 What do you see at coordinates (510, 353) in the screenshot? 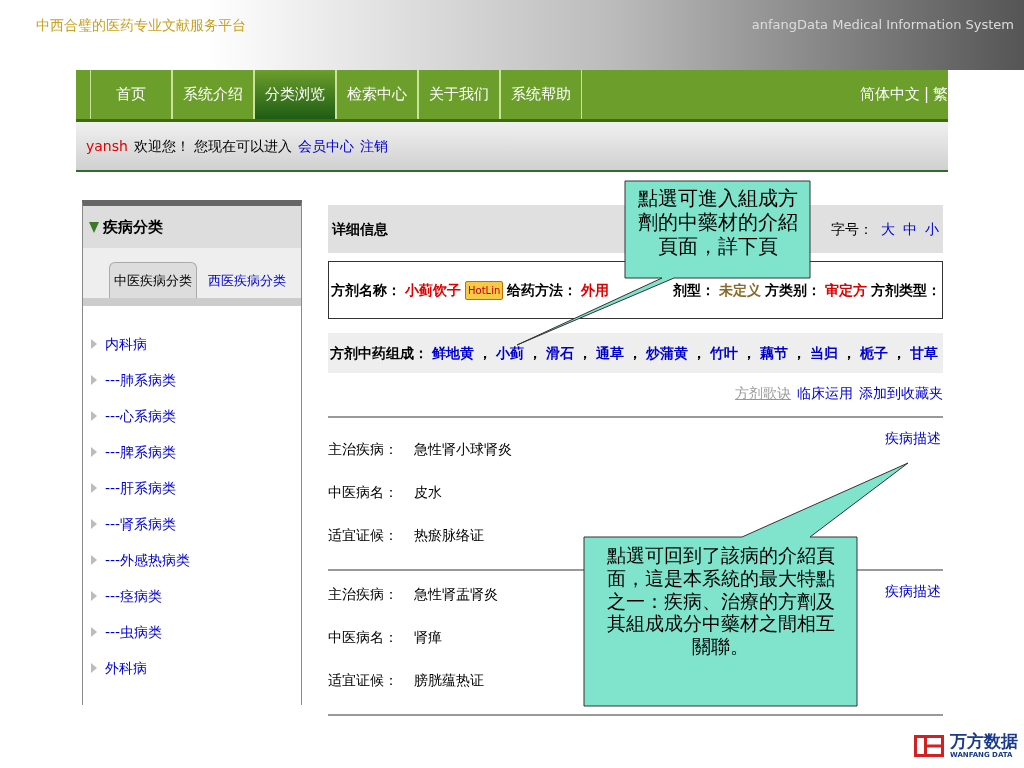
I see `ingredient-link: 小蓟` at bounding box center [510, 353].